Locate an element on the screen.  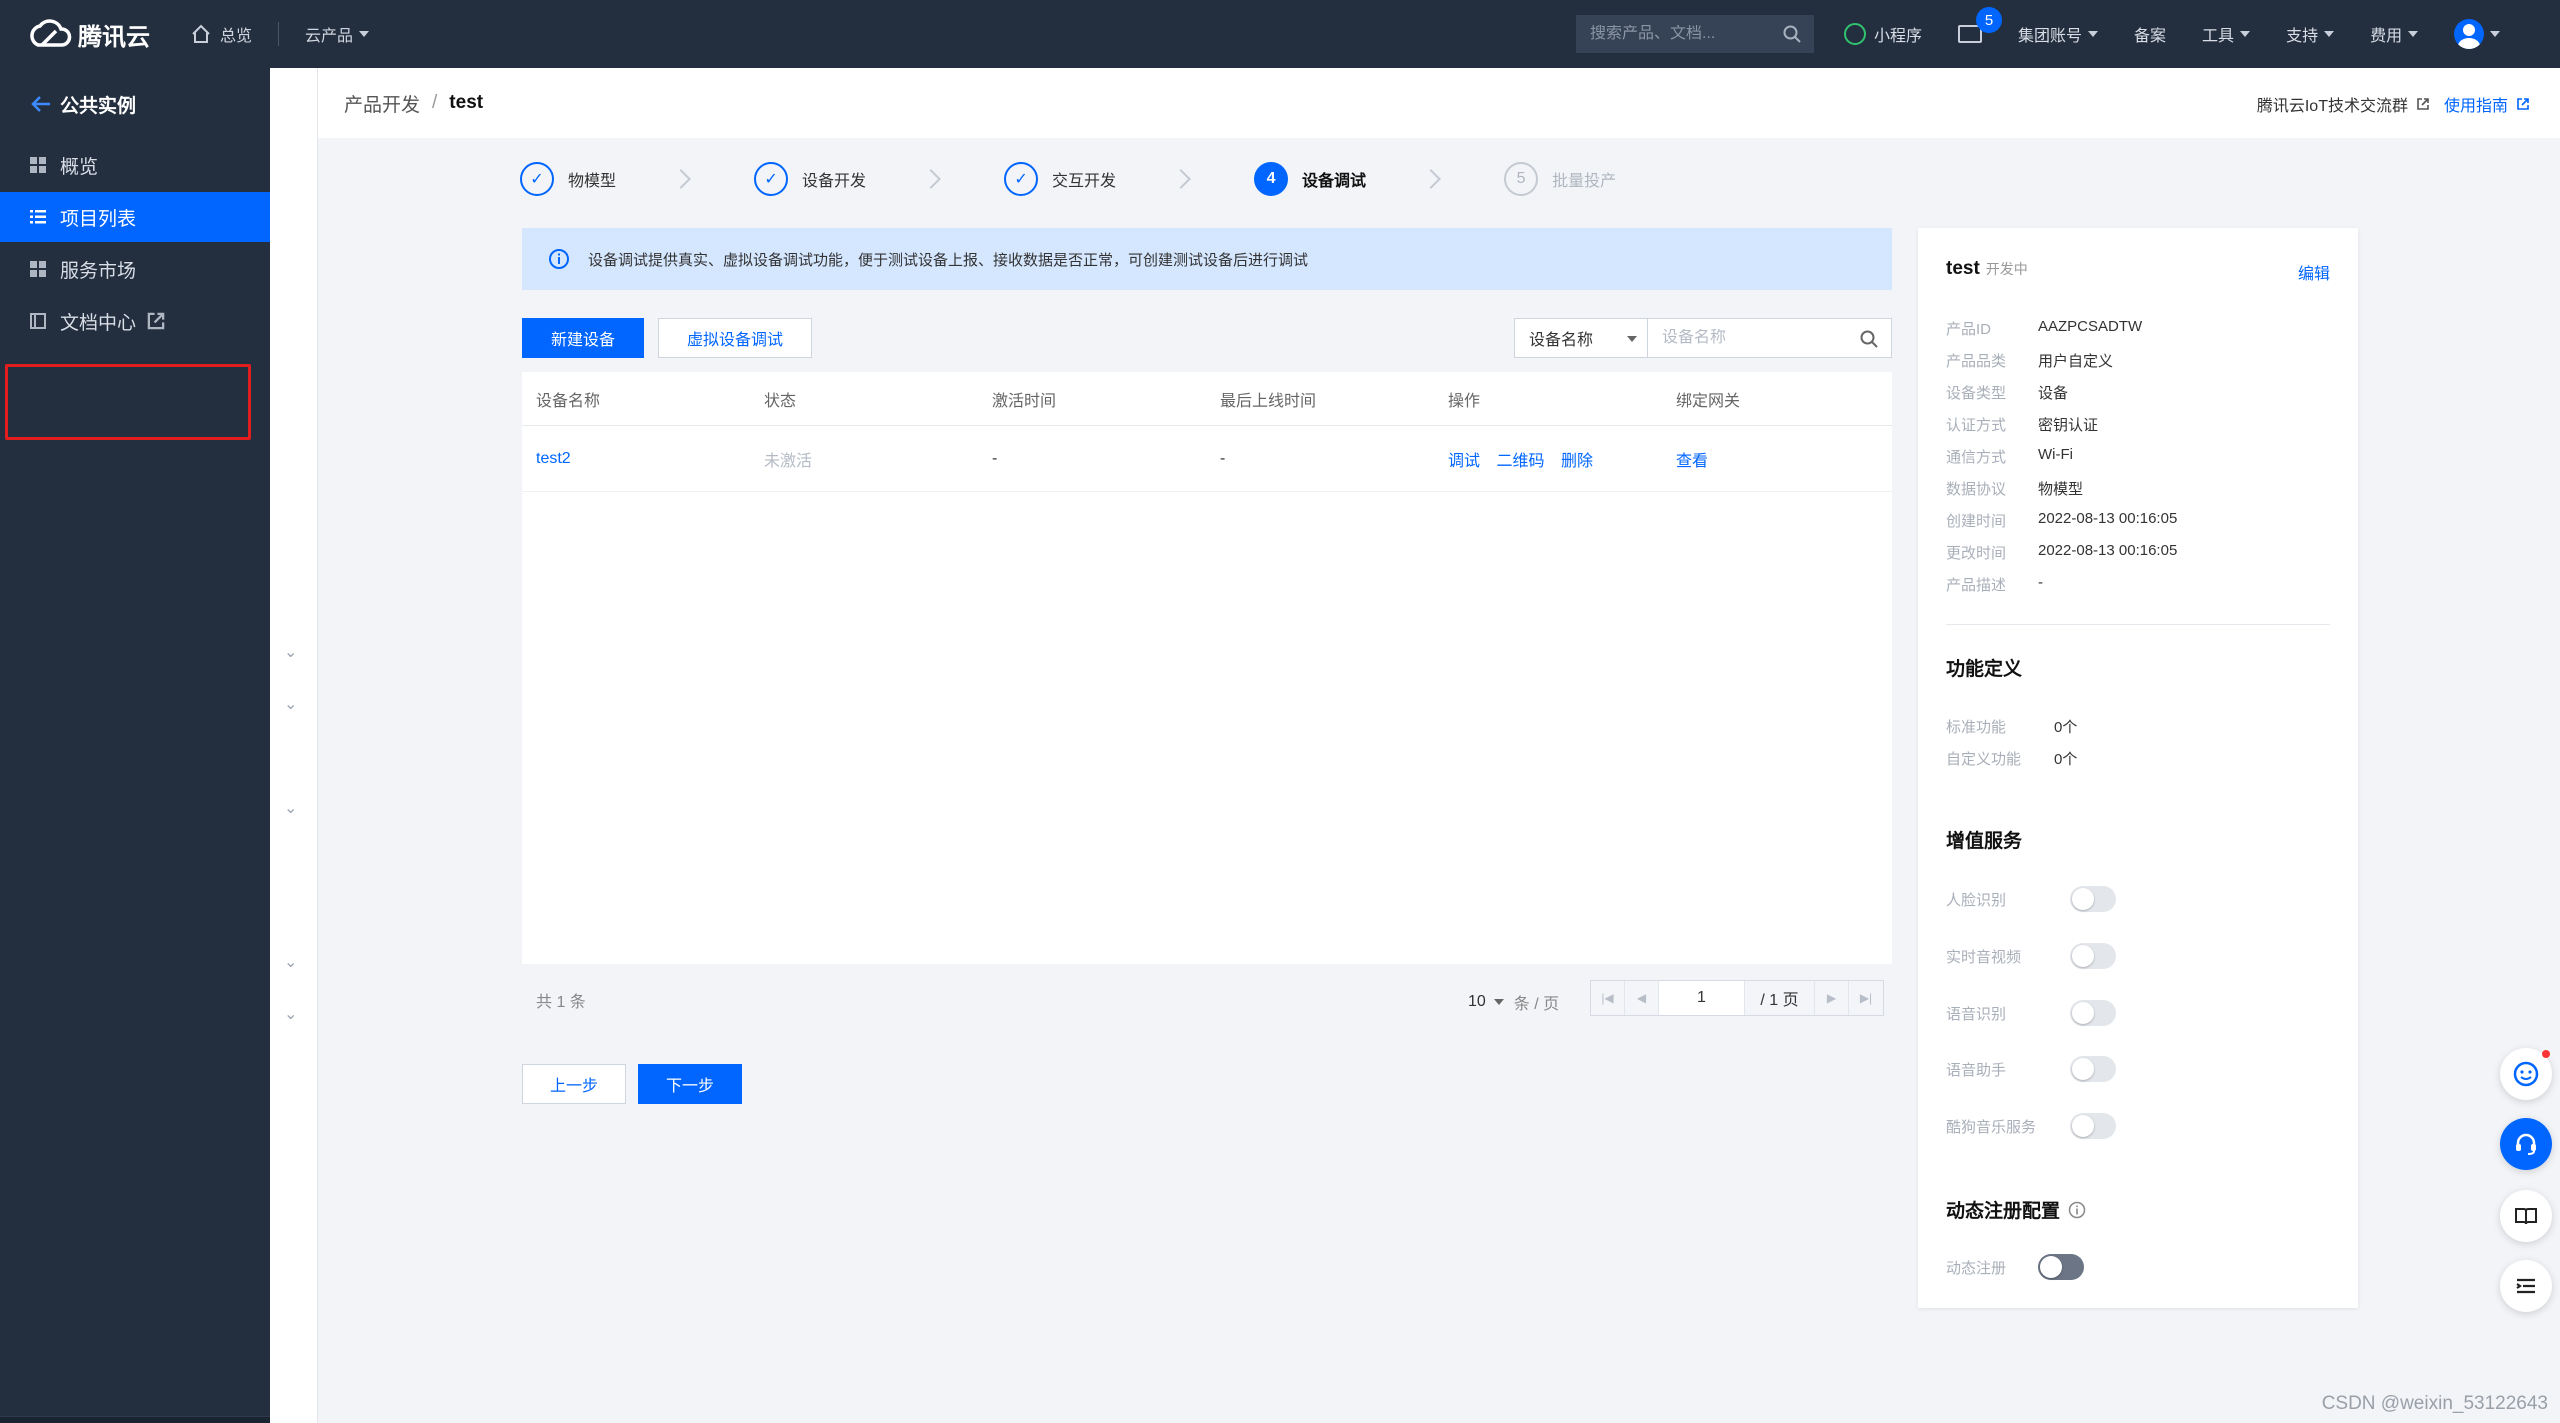
page-input: 1 is located at coordinates (1702, 998).